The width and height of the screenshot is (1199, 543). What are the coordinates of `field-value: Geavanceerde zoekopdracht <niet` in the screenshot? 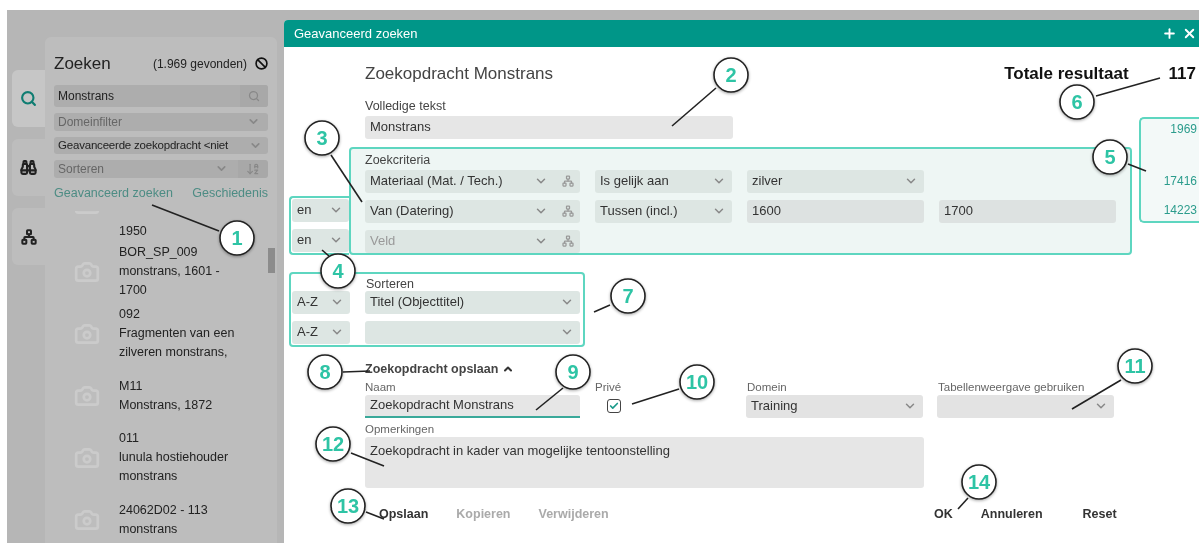 It's located at (143, 145).